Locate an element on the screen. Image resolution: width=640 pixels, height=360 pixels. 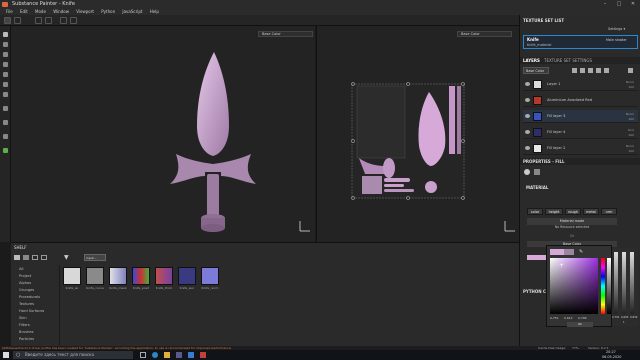
geometry-fill-icon is located at coordinates (5, 64).